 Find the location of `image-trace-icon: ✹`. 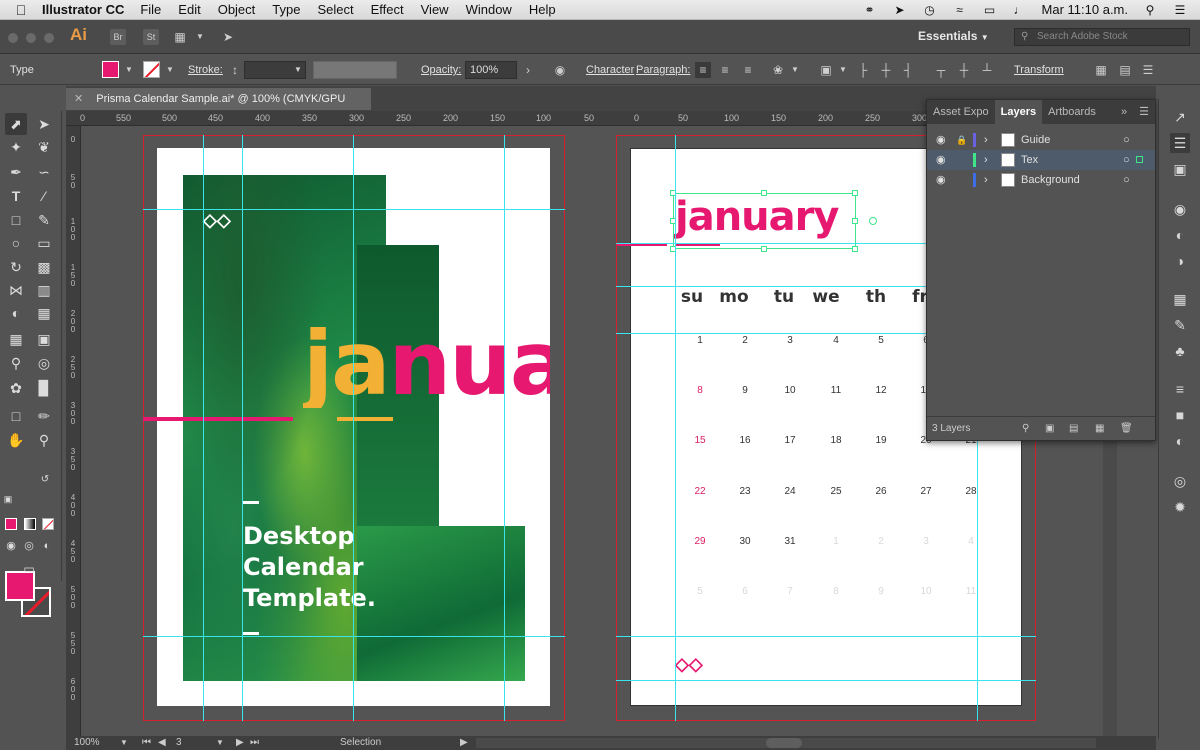

image-trace-icon: ✹ is located at coordinates (1180, 507).